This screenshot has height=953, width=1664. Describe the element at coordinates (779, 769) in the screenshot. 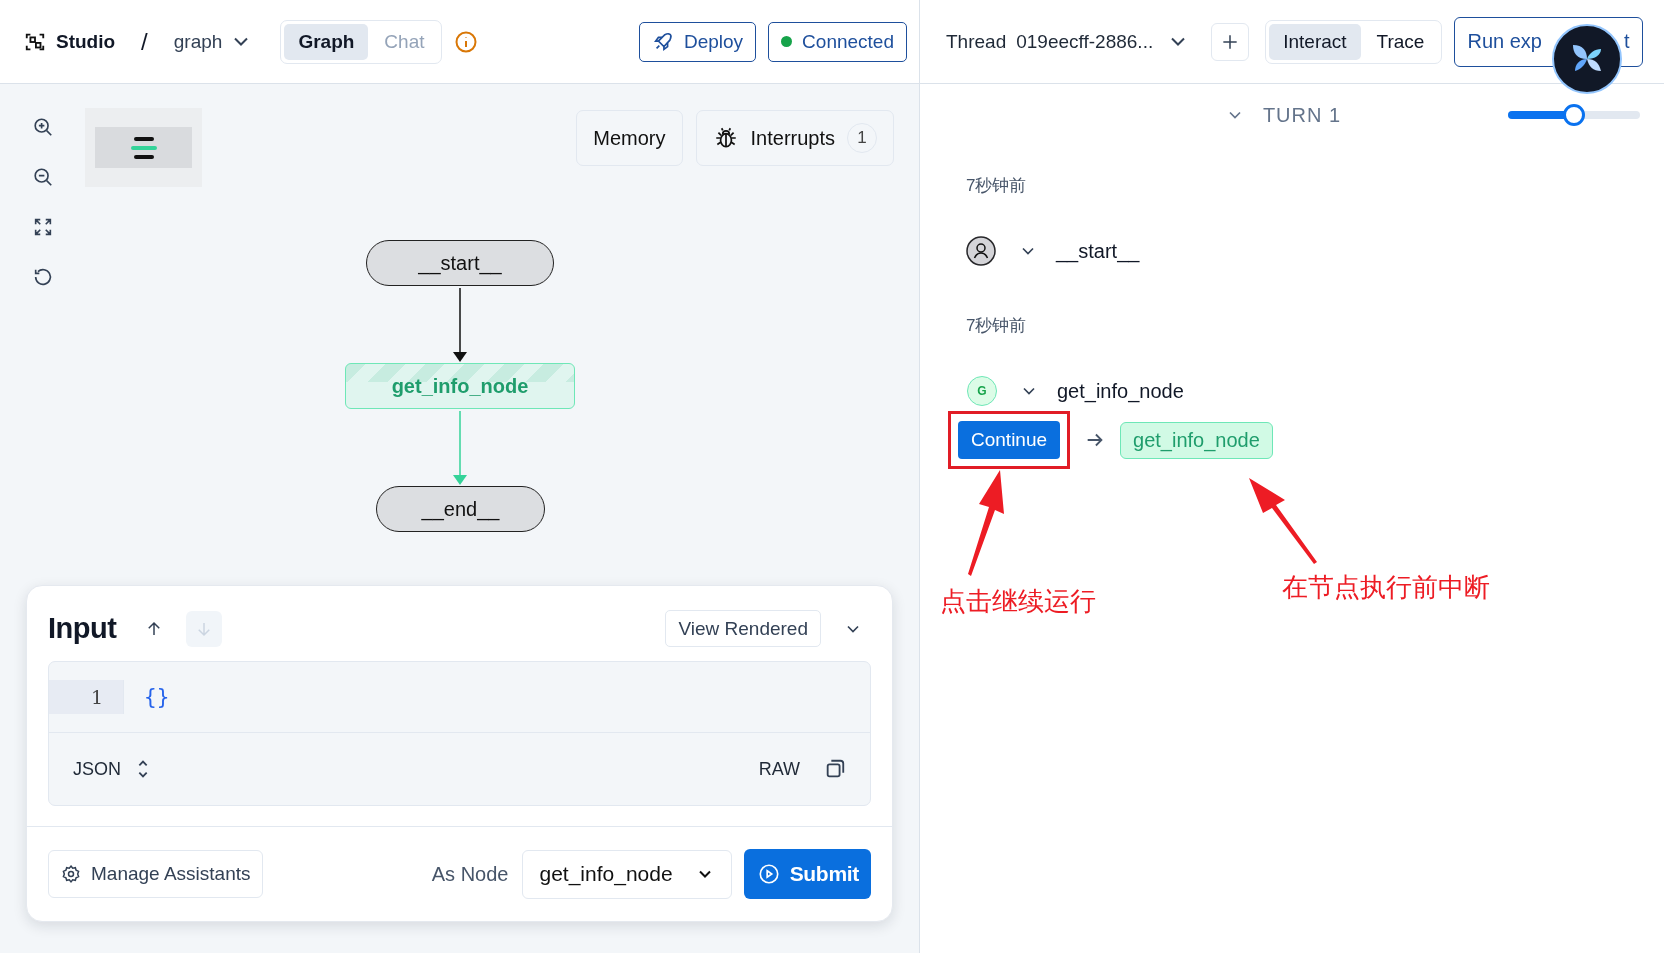

I see `raw-label: RAW` at that location.